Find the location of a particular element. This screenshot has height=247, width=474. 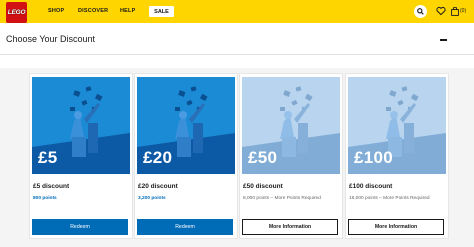

discount-name: £20 discount is located at coordinates (158, 186).